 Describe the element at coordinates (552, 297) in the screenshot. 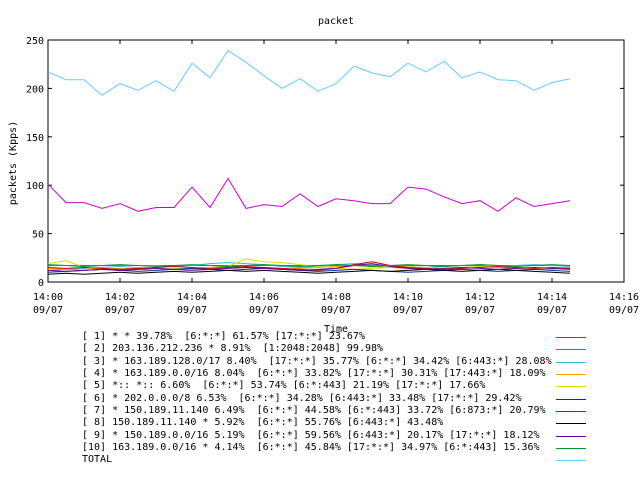

I see `x-tick-label: 14:14` at that location.